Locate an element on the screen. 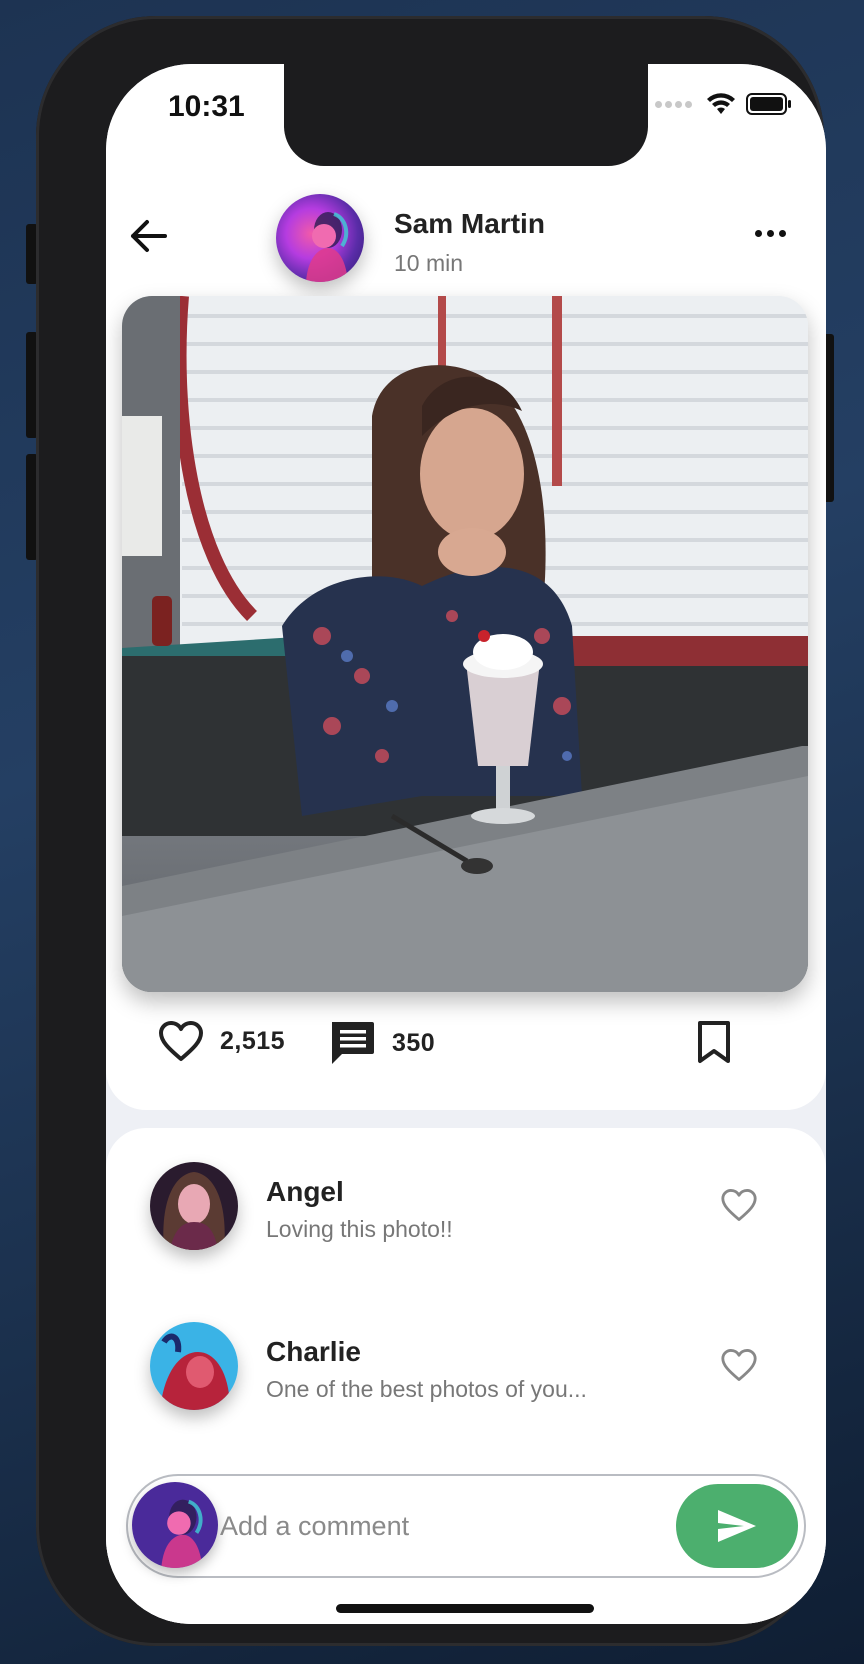  like-action: 2,515 is located at coordinates (221, 1041).